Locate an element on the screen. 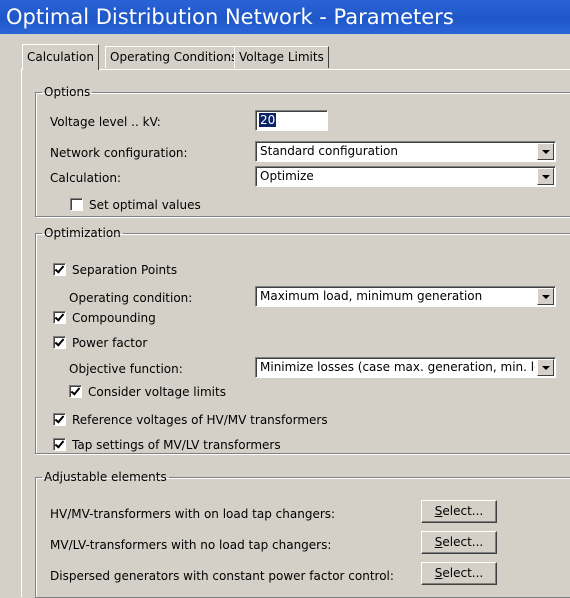 The image size is (570, 598). operating-condition-select: Maximum load, minimum generation is located at coordinates (405, 296).